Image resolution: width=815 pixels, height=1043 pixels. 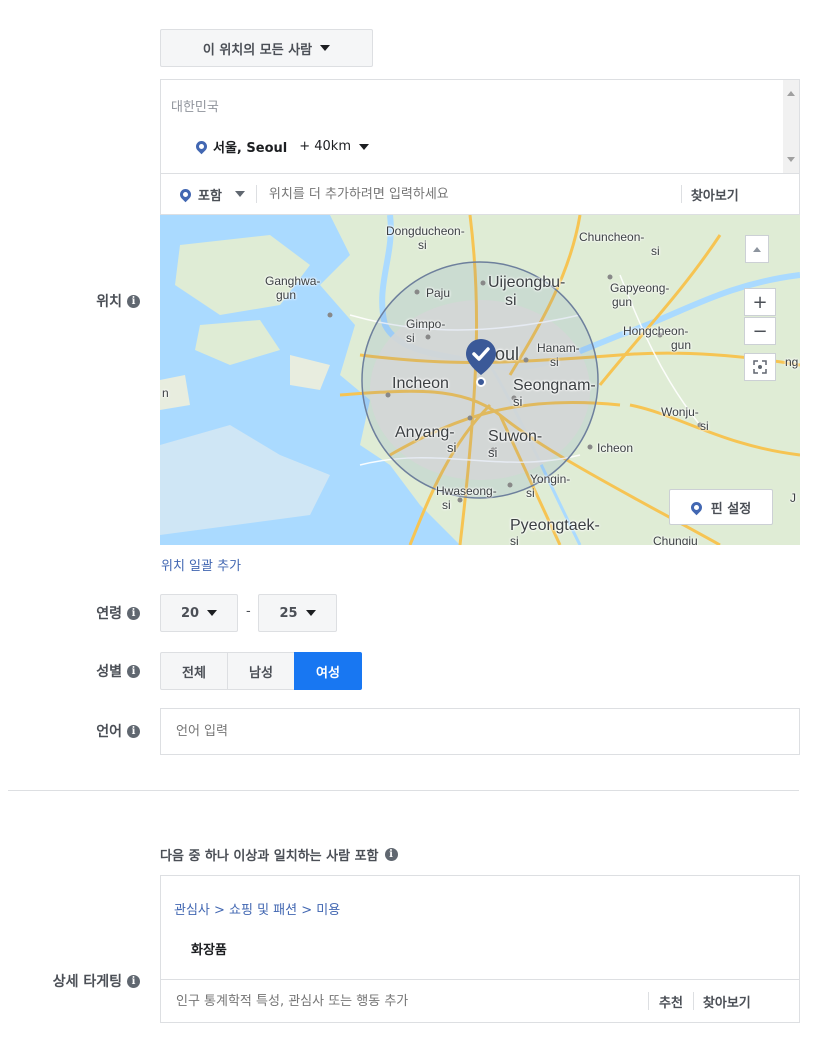 What do you see at coordinates (194, 671) in the screenshot?
I see `gender-option-all: 전체` at bounding box center [194, 671].